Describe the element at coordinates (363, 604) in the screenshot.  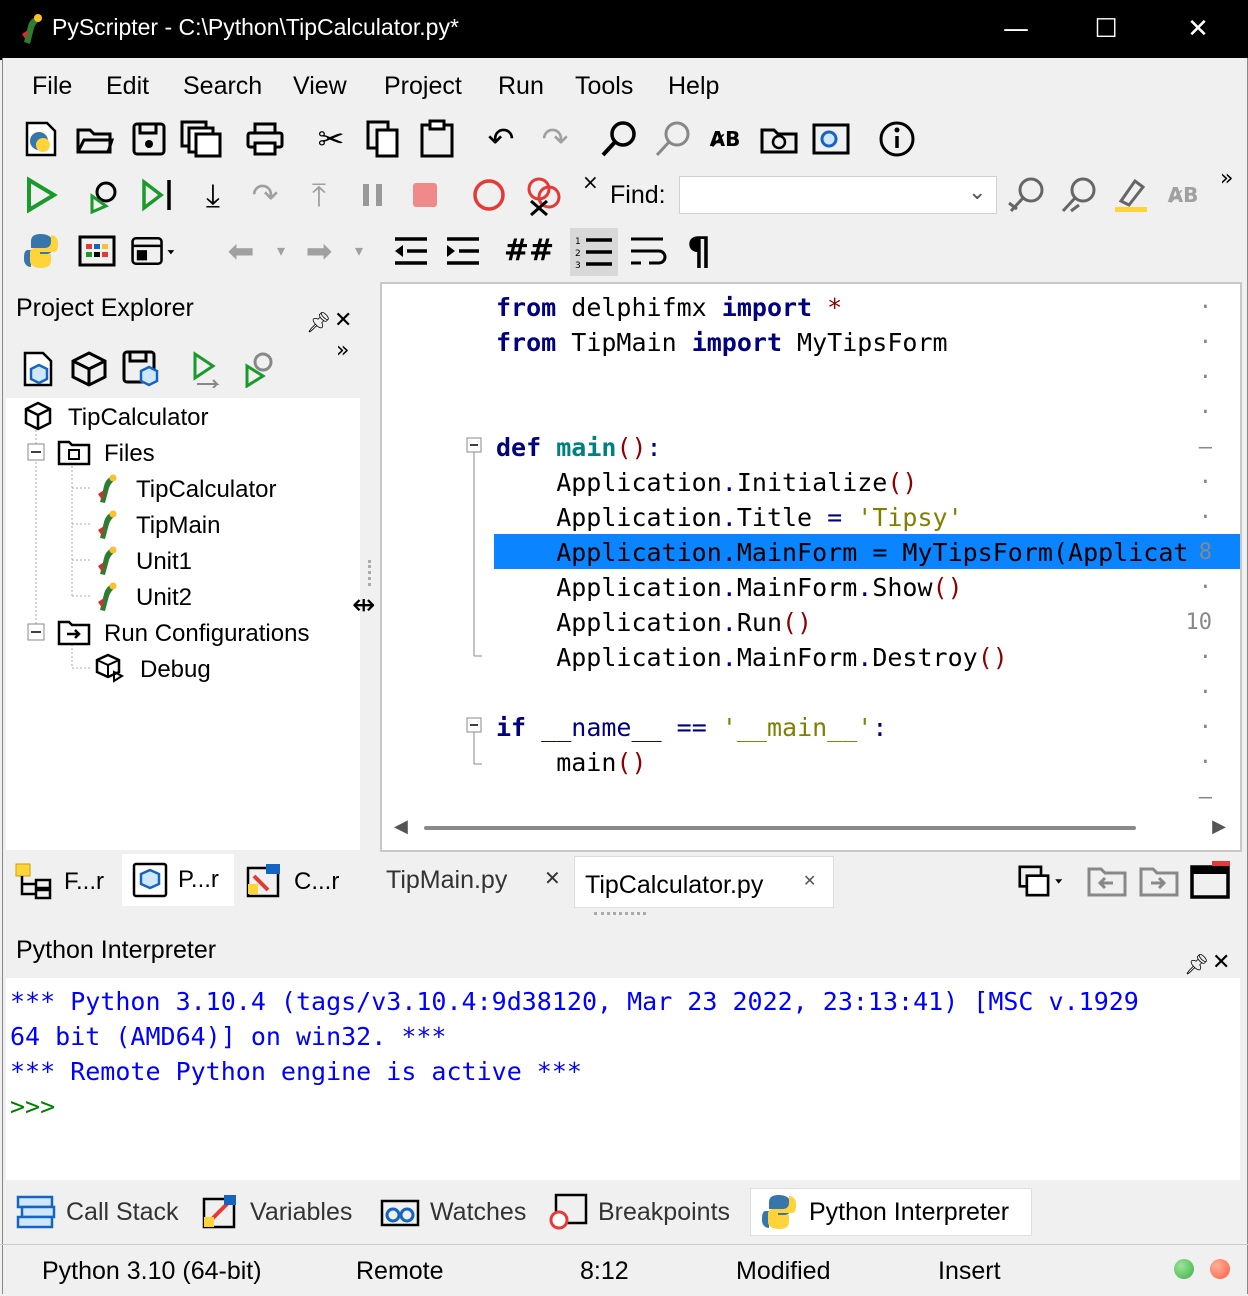
I see `splitter-resize-icon: ⇹` at that location.